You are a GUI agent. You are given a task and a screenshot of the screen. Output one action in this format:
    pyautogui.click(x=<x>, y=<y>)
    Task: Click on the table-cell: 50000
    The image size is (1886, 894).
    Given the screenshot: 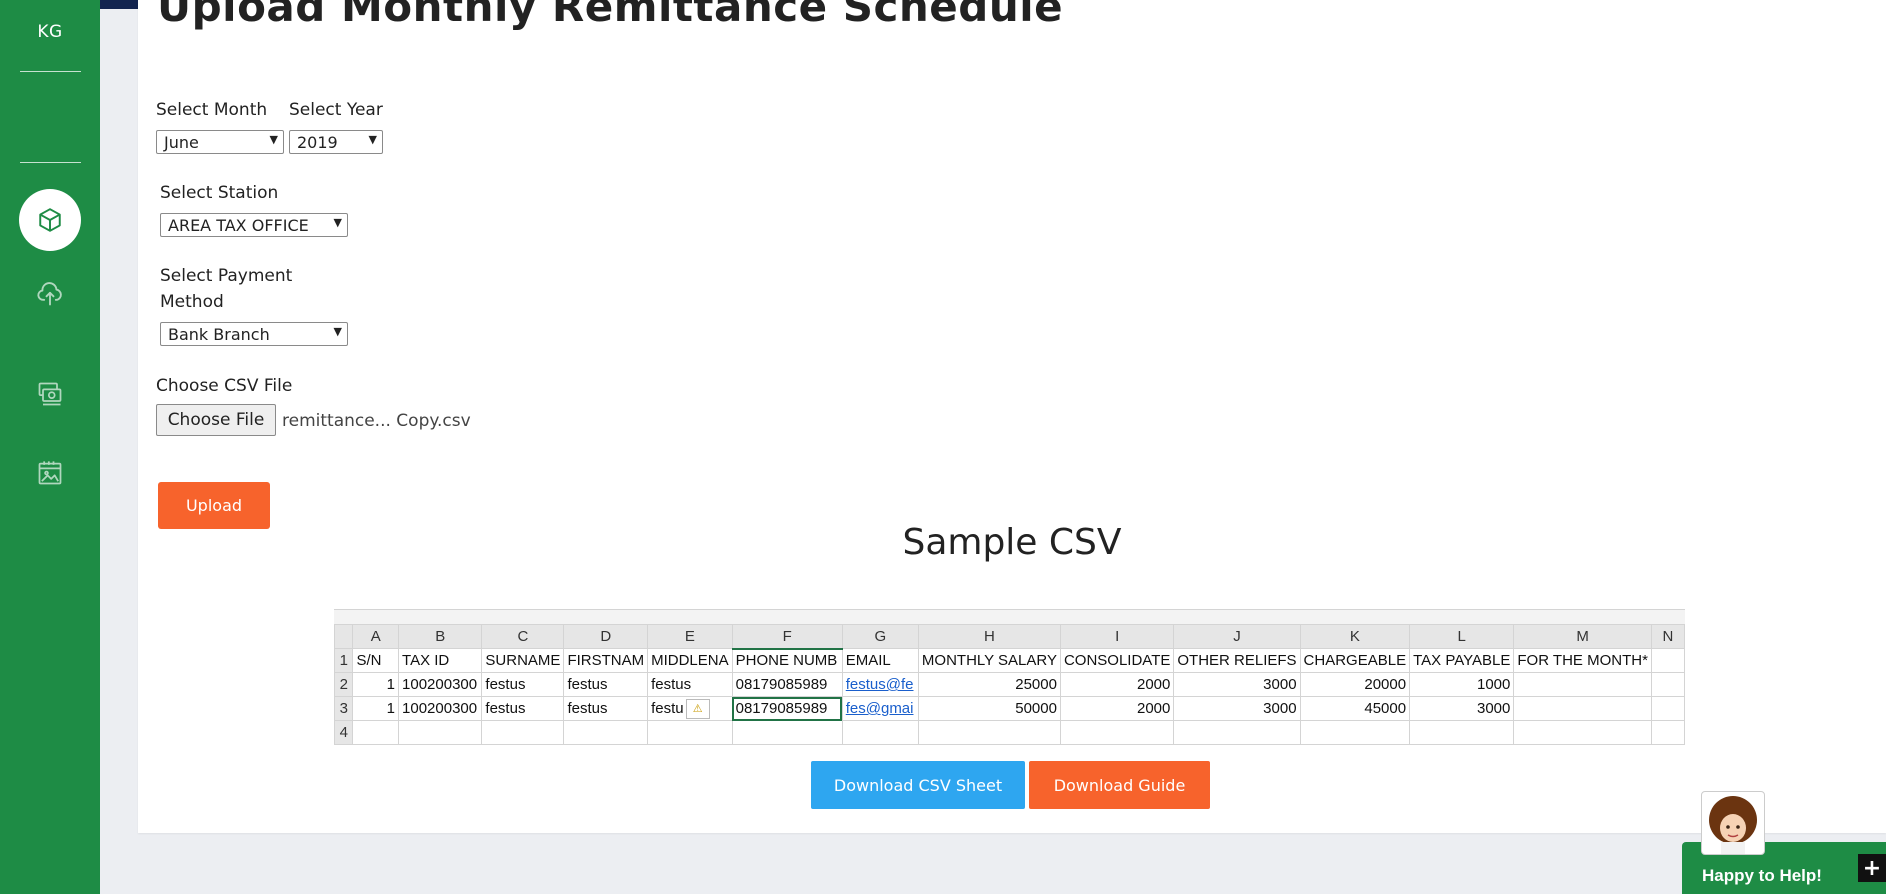 What is the action you would take?
    pyautogui.click(x=989, y=708)
    